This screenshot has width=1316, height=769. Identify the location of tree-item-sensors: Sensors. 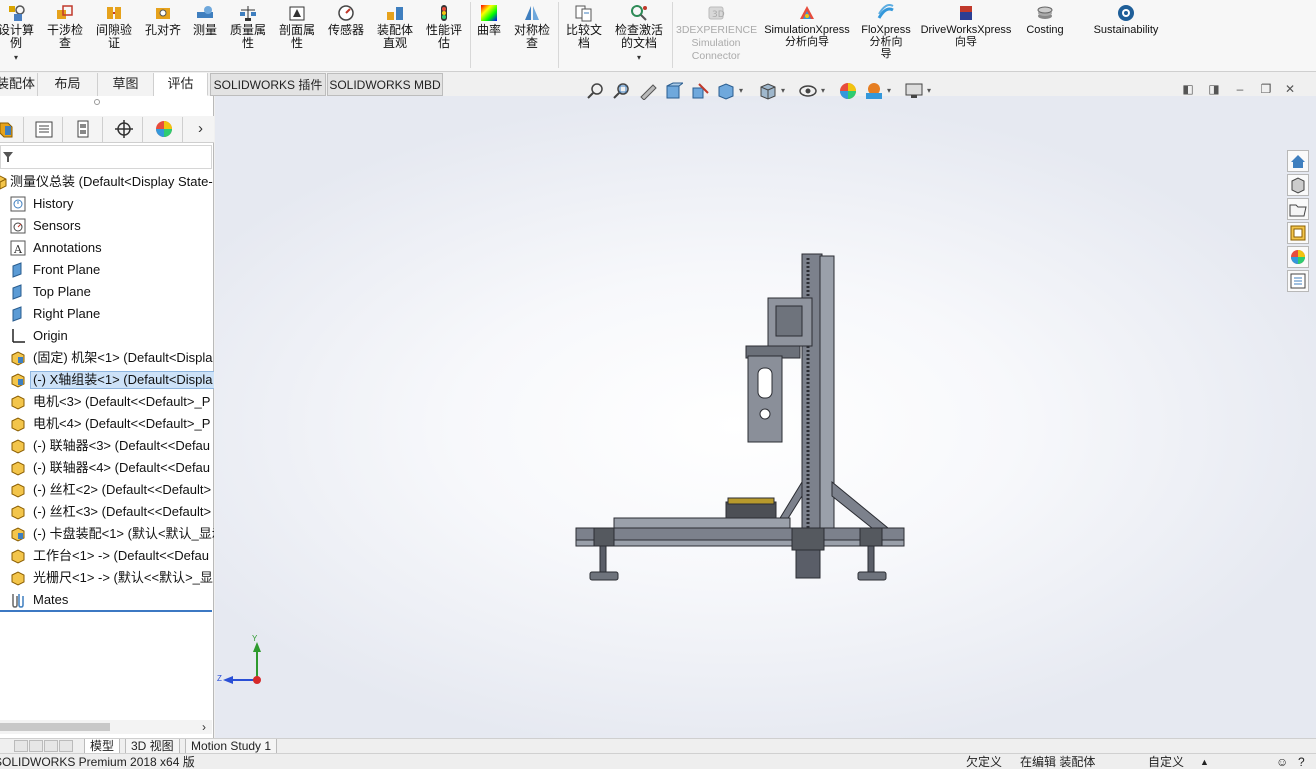
(107, 226).